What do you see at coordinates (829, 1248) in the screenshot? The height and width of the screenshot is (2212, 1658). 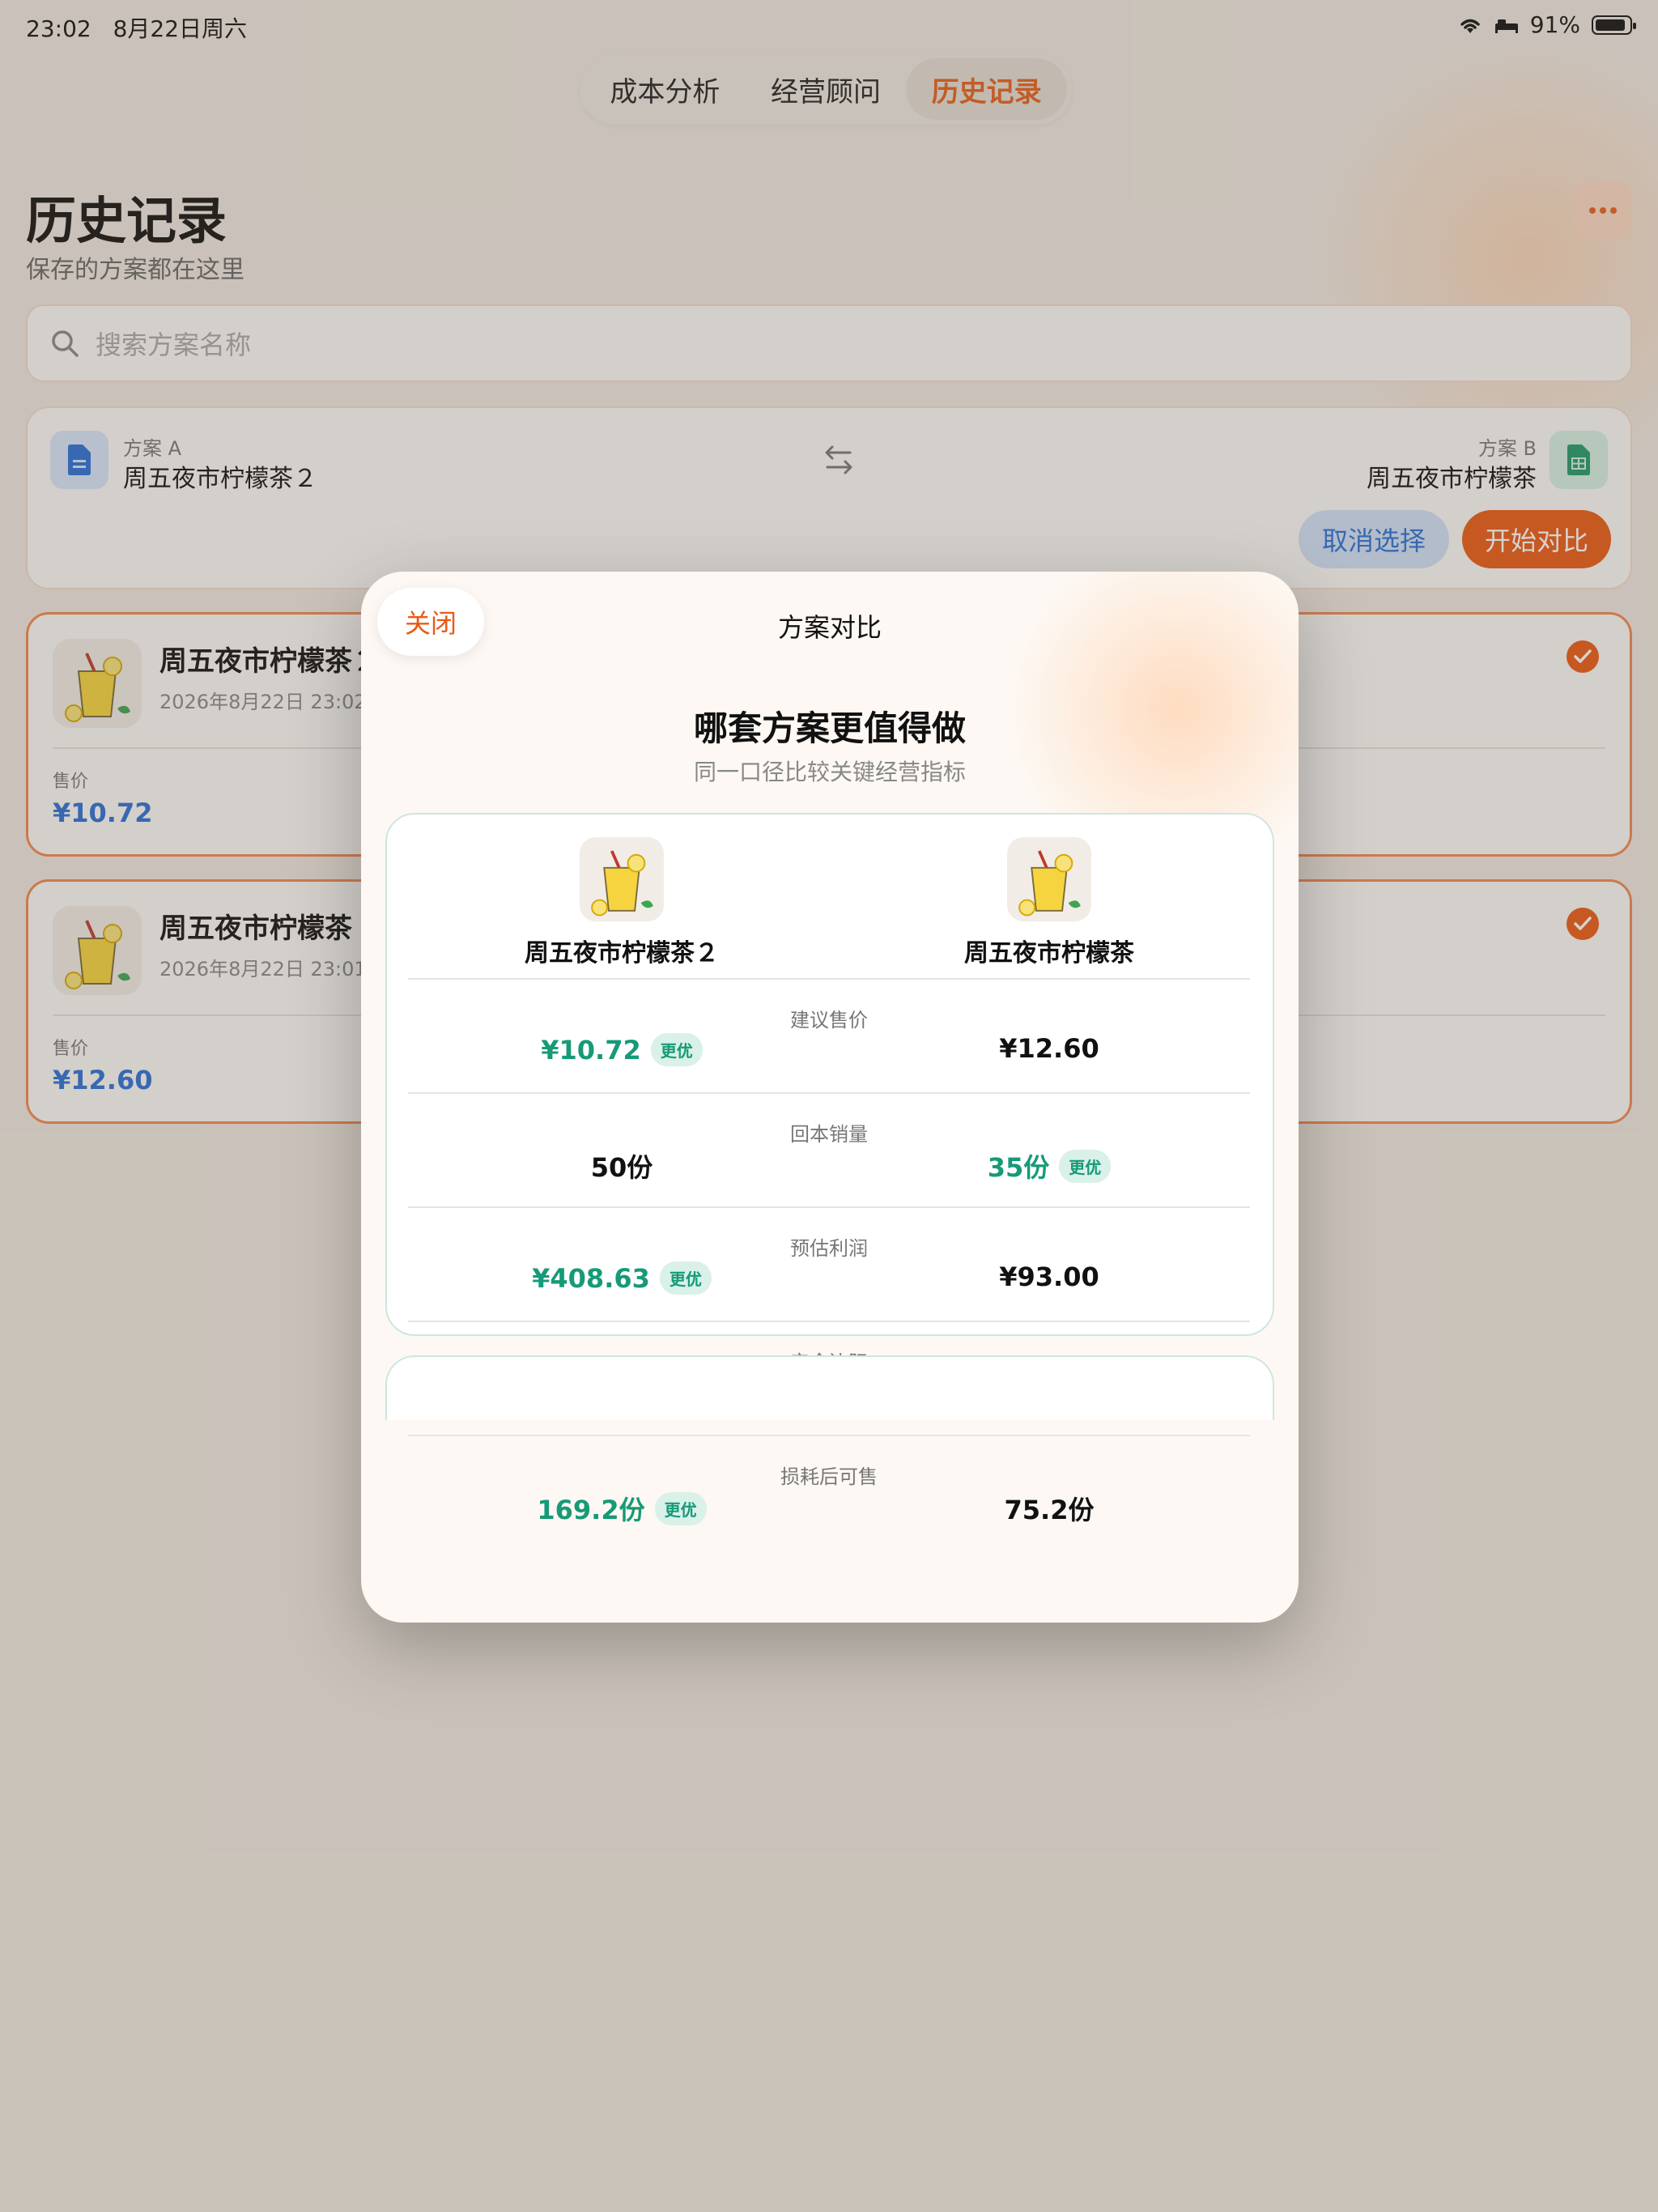 I see `metric-label: 预估利润` at bounding box center [829, 1248].